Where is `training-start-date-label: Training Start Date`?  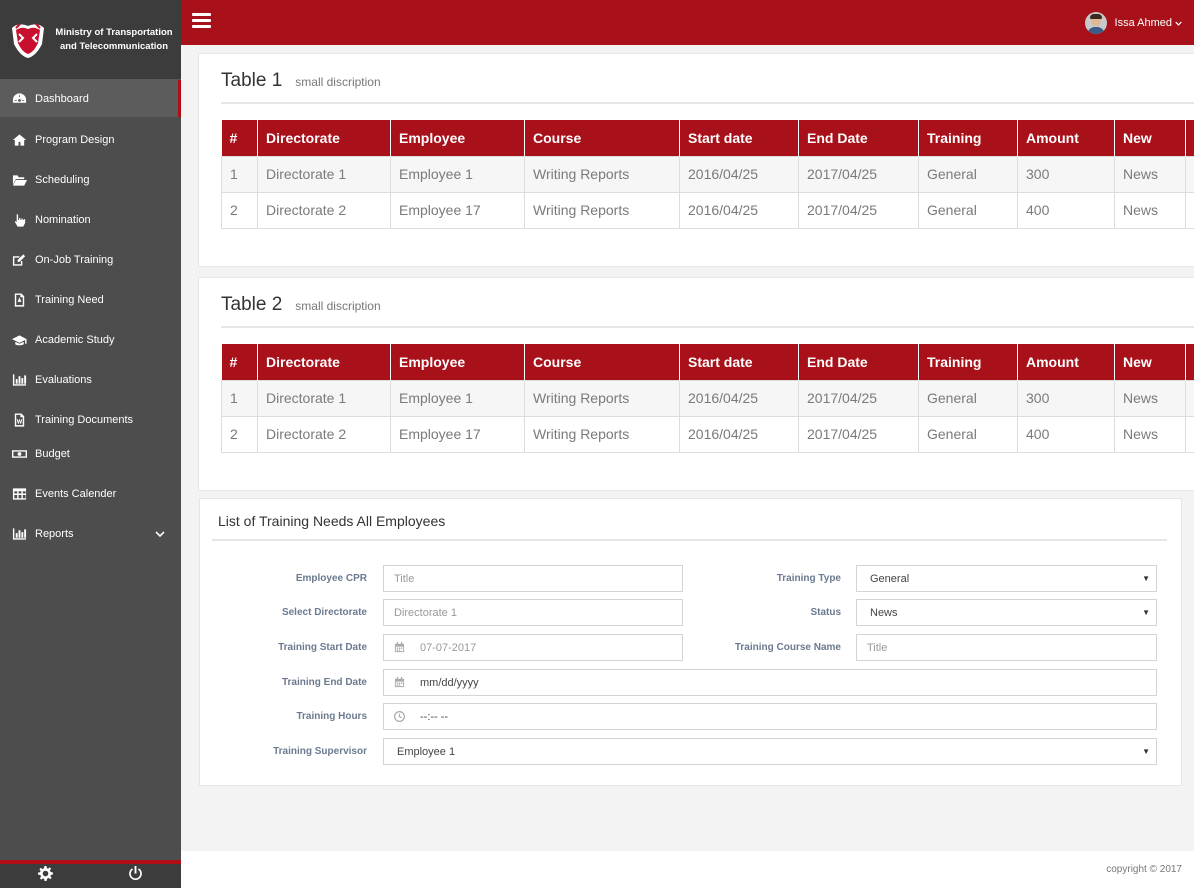 training-start-date-label: Training Start Date is located at coordinates (322, 647).